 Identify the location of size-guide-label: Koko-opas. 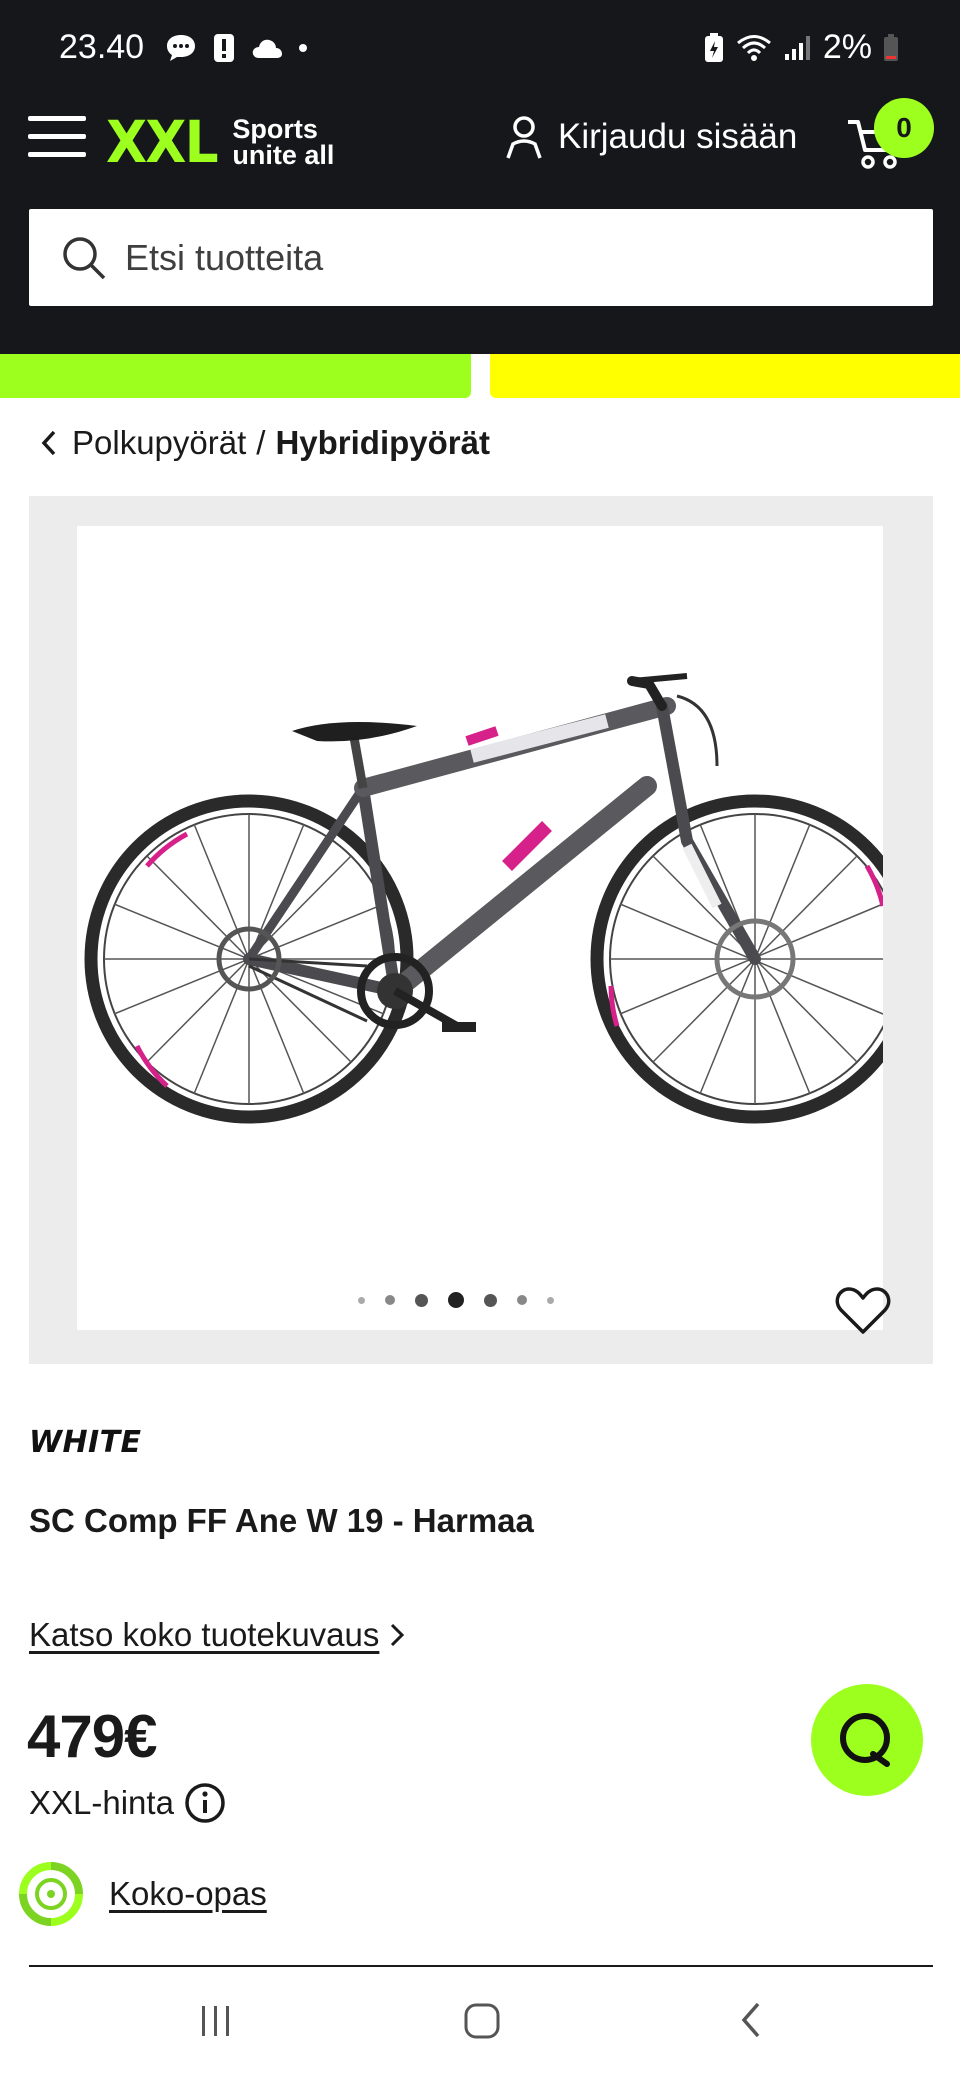
(188, 1893).